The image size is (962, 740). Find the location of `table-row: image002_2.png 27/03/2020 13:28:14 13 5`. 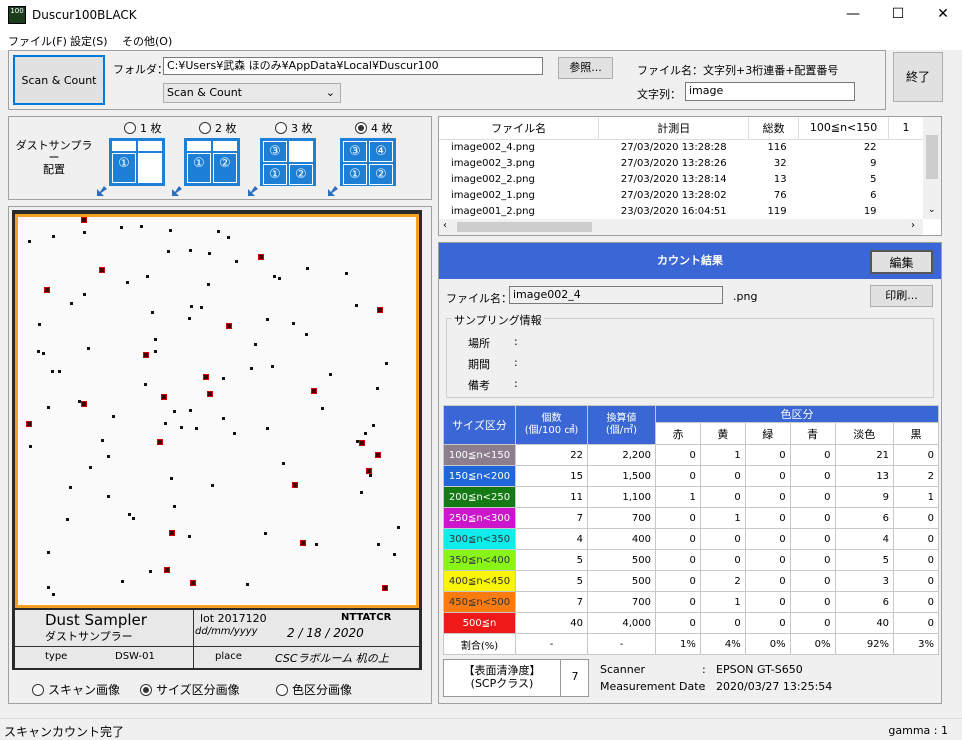

table-row: image002_2.png 27/03/2020 13:28:14 13 5 is located at coordinates (681, 179).